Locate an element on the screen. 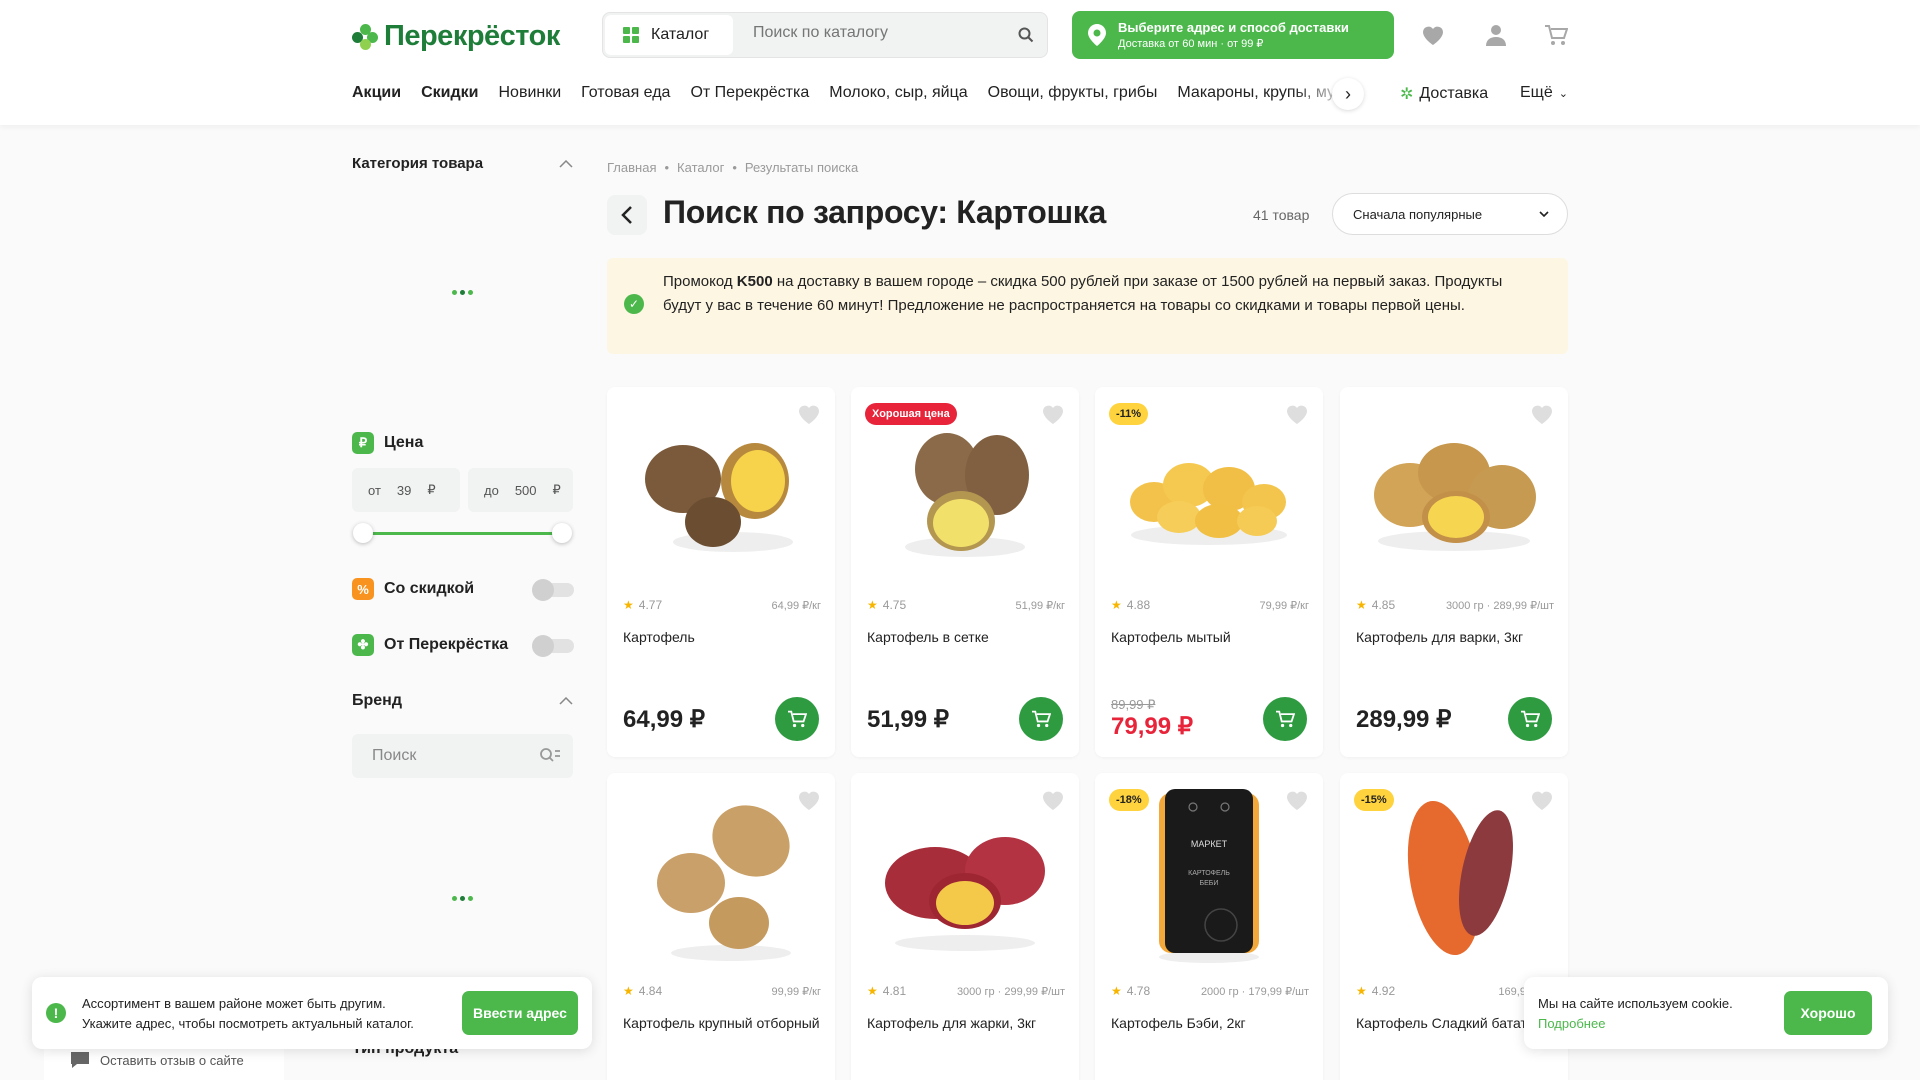  catalog-label: Каталог is located at coordinates (680, 34).